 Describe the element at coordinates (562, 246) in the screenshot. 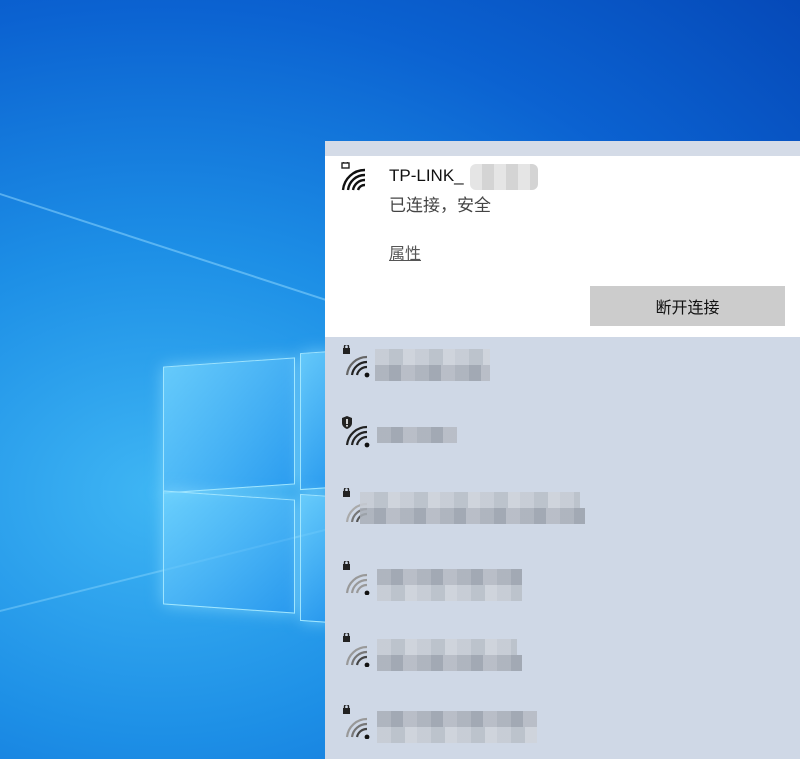

I see `connected-network-item: TP-LINK_ 已连接，安全 属性 断开连接` at that location.